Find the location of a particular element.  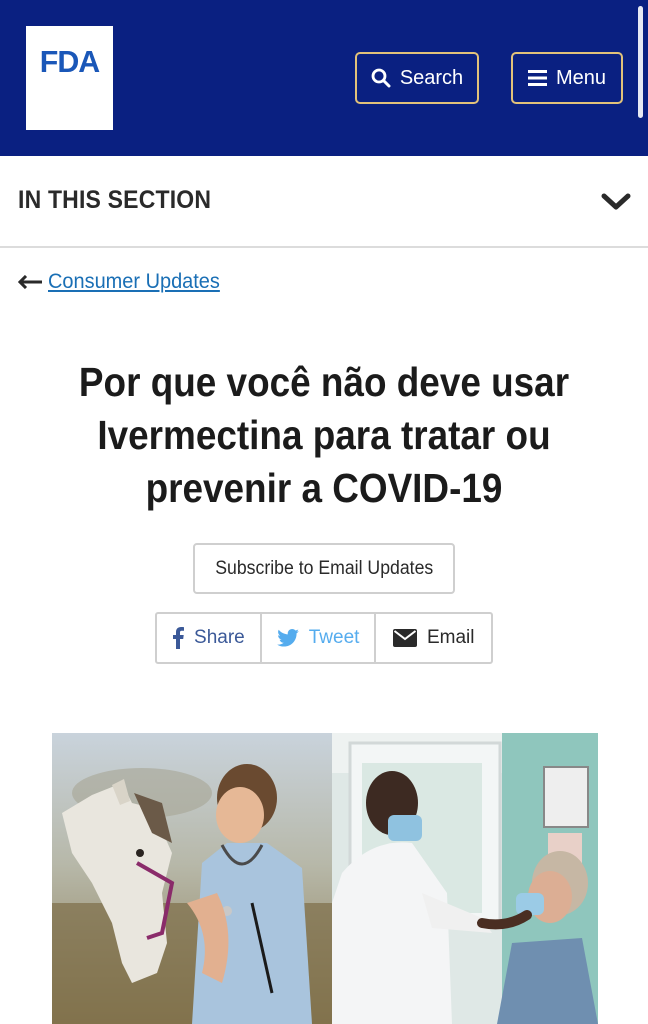

hamburger-icon is located at coordinates (537, 78).